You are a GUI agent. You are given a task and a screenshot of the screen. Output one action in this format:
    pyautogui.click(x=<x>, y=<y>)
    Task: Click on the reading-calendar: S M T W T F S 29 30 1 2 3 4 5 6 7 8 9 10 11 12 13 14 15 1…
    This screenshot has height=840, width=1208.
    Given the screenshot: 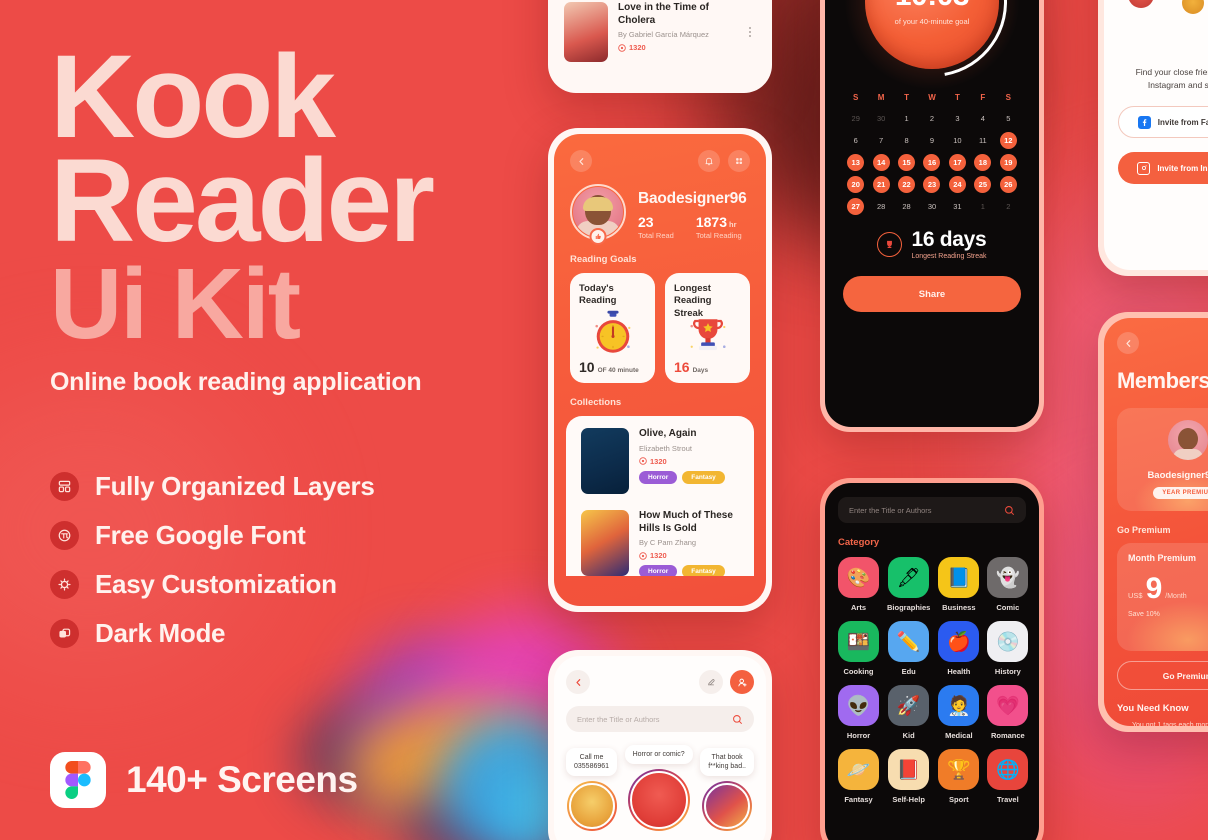 What is the action you would take?
    pyautogui.click(x=932, y=146)
    